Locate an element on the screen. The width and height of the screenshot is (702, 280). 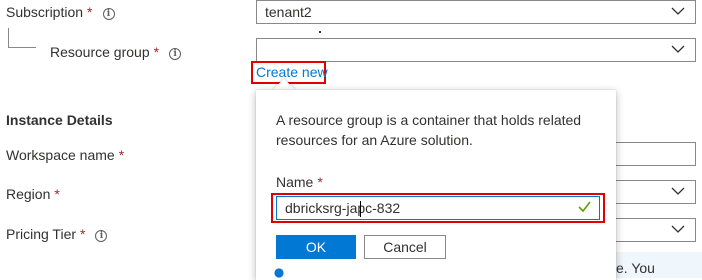
resource-group-label-text: Resource group is located at coordinates (100, 52).